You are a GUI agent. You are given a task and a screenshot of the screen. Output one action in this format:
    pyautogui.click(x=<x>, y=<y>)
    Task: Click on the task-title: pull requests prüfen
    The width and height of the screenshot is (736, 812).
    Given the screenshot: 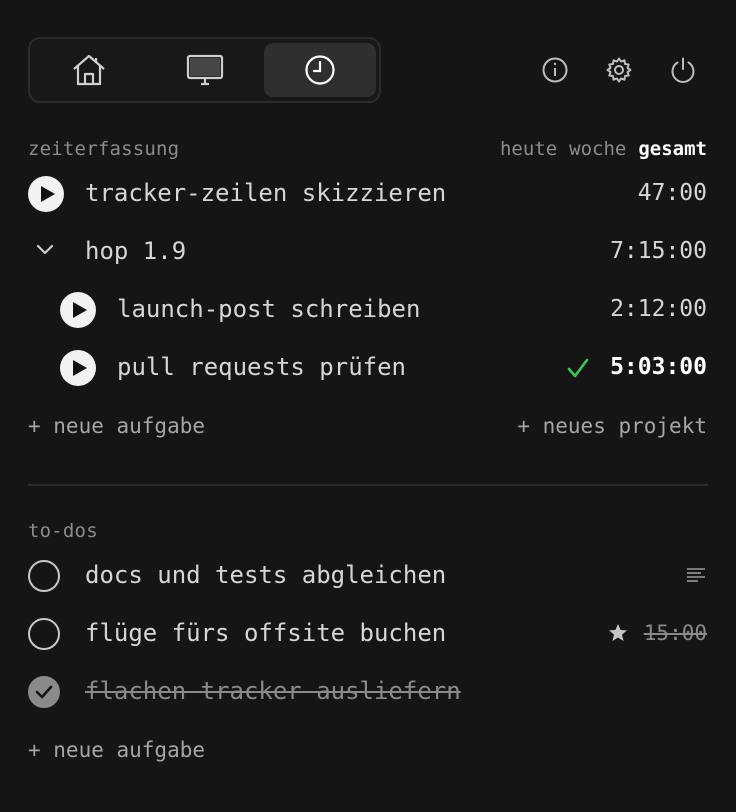 What is the action you would take?
    pyautogui.click(x=261, y=367)
    